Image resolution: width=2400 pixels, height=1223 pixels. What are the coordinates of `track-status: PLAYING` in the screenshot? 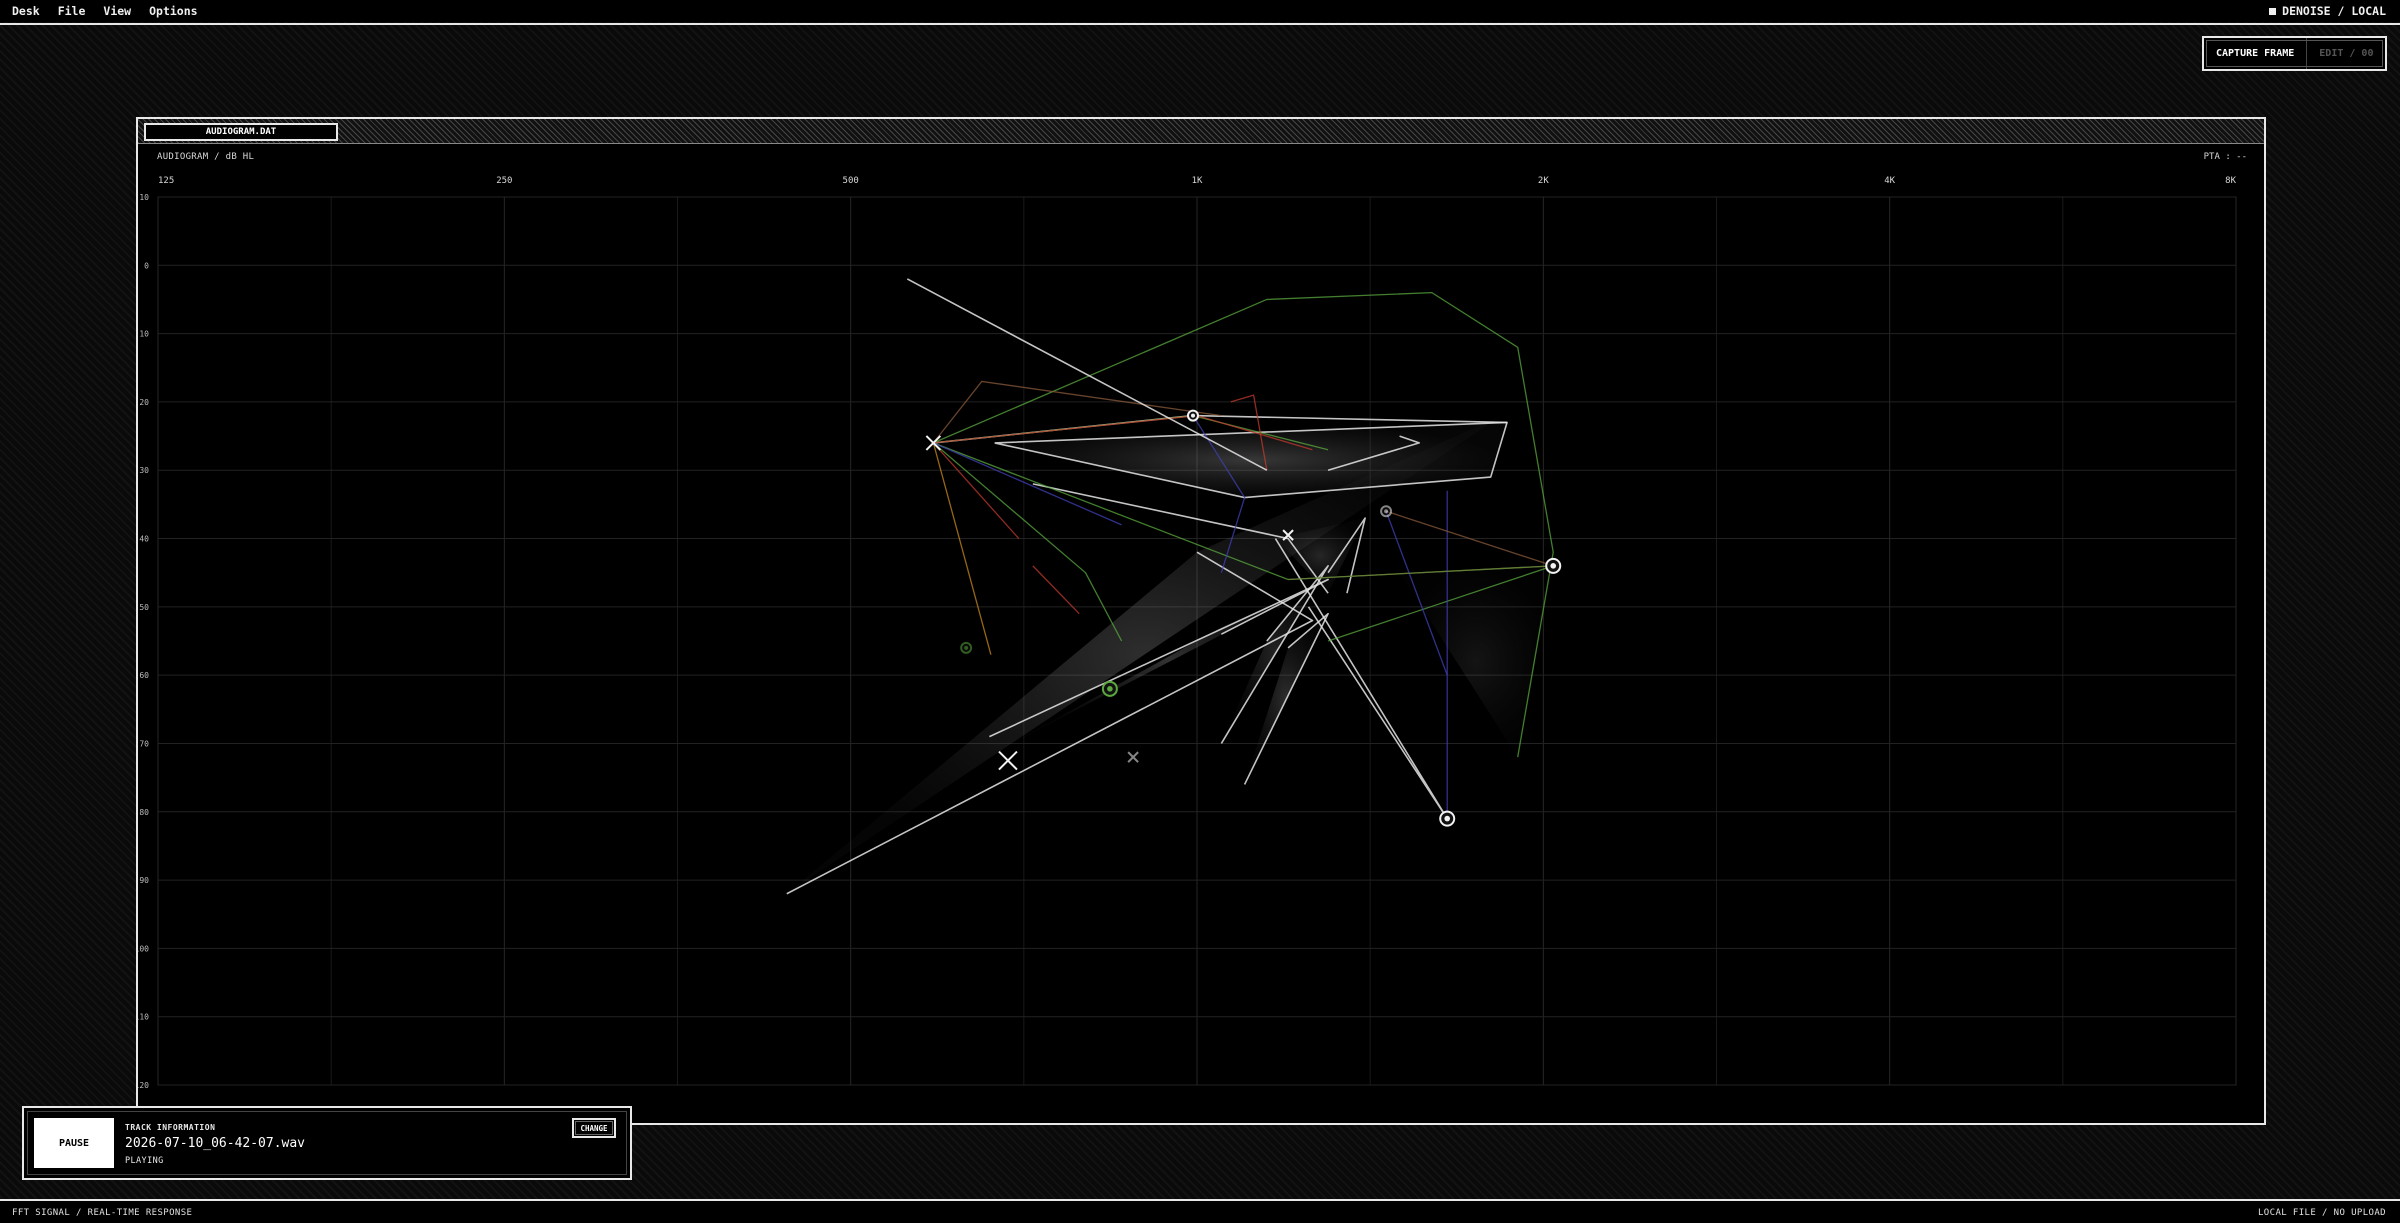 It's located at (144, 1161).